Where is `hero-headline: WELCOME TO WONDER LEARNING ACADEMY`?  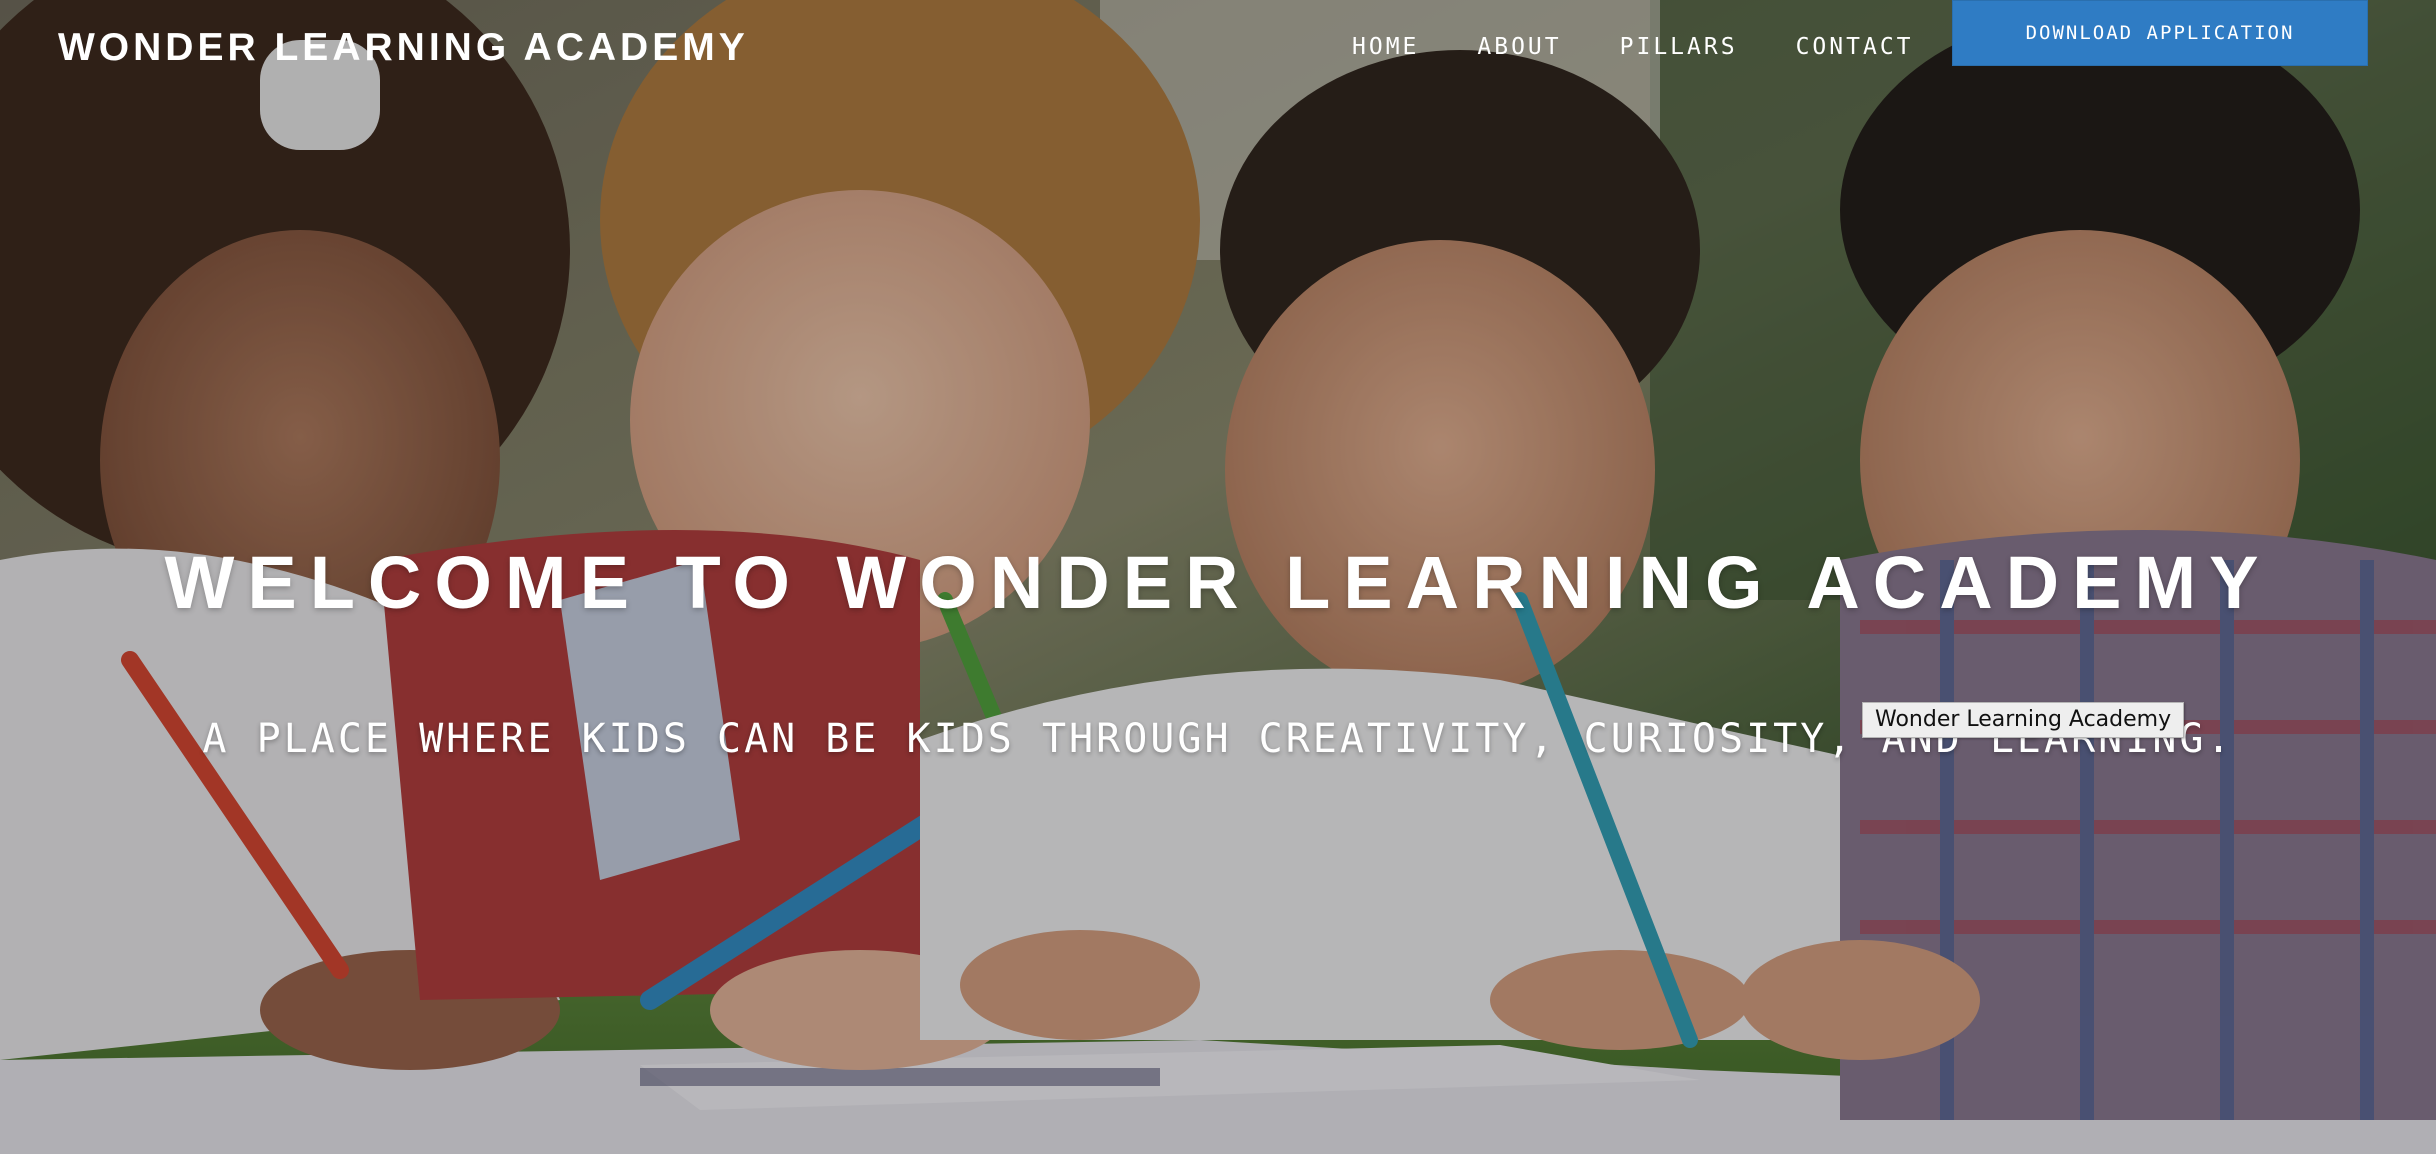 hero-headline: WELCOME TO WONDER LEARNING ACADEMY is located at coordinates (1218, 582).